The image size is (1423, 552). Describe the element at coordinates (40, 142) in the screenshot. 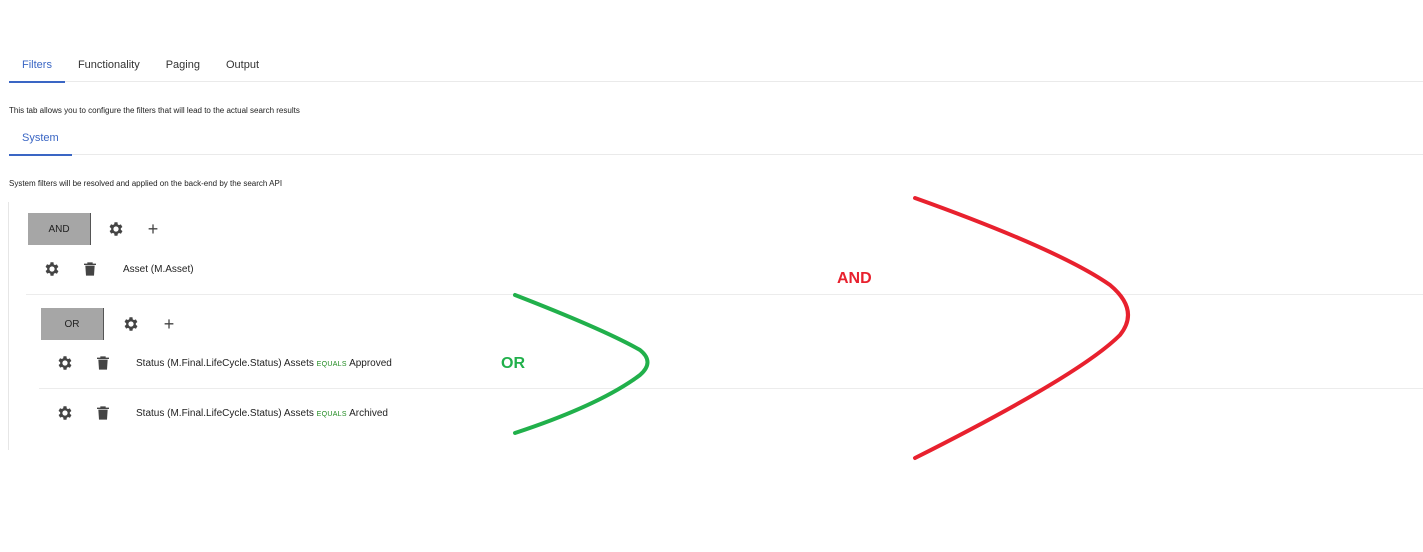

I see `tab-system: System` at that location.